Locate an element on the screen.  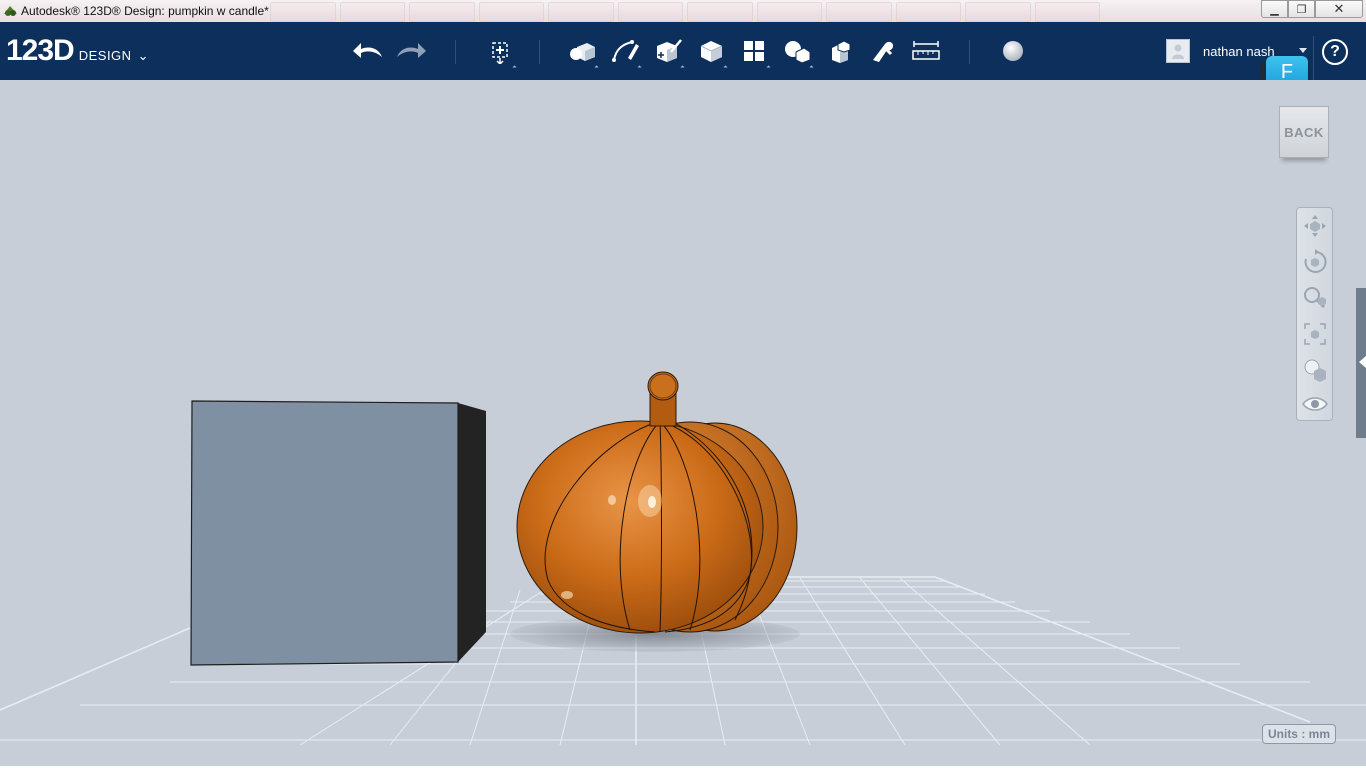
viewcube: BACK is located at coordinates (1304, 132).